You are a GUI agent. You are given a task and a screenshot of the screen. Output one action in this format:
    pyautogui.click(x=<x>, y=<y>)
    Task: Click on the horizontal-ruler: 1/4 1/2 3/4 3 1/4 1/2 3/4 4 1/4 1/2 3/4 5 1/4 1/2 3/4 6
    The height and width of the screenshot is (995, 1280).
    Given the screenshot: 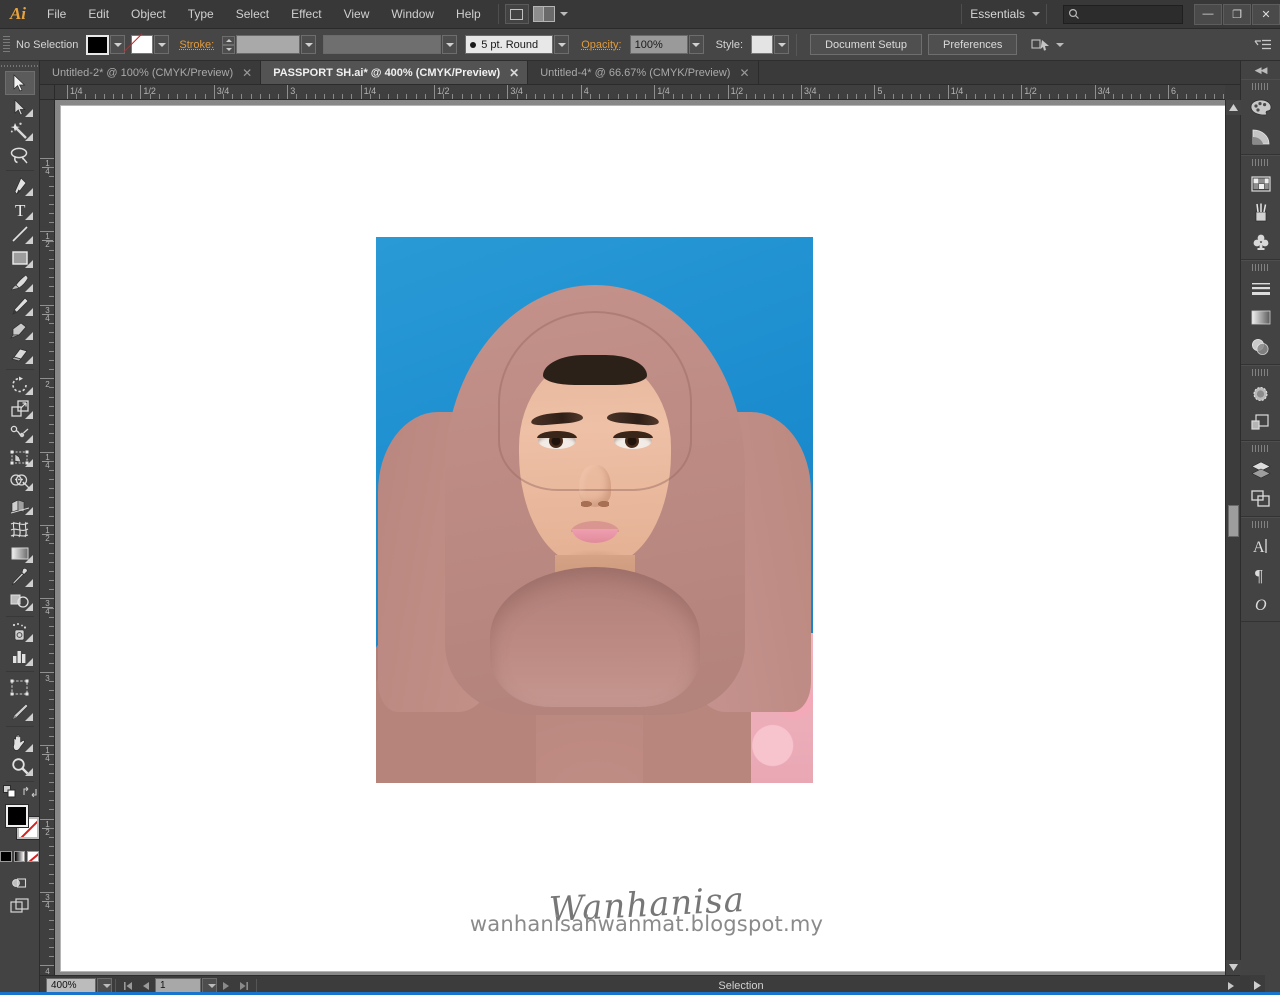 What is the action you would take?
    pyautogui.click(x=640, y=92)
    